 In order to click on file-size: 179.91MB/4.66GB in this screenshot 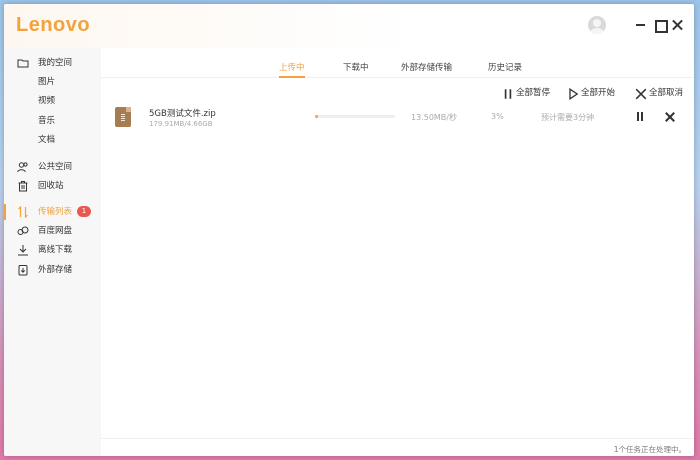, I will do `click(181, 124)`.